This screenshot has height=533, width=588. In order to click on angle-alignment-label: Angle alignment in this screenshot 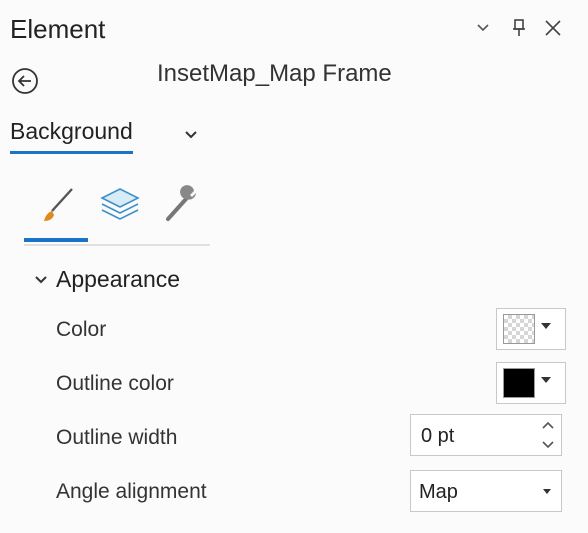, I will do `click(131, 491)`.